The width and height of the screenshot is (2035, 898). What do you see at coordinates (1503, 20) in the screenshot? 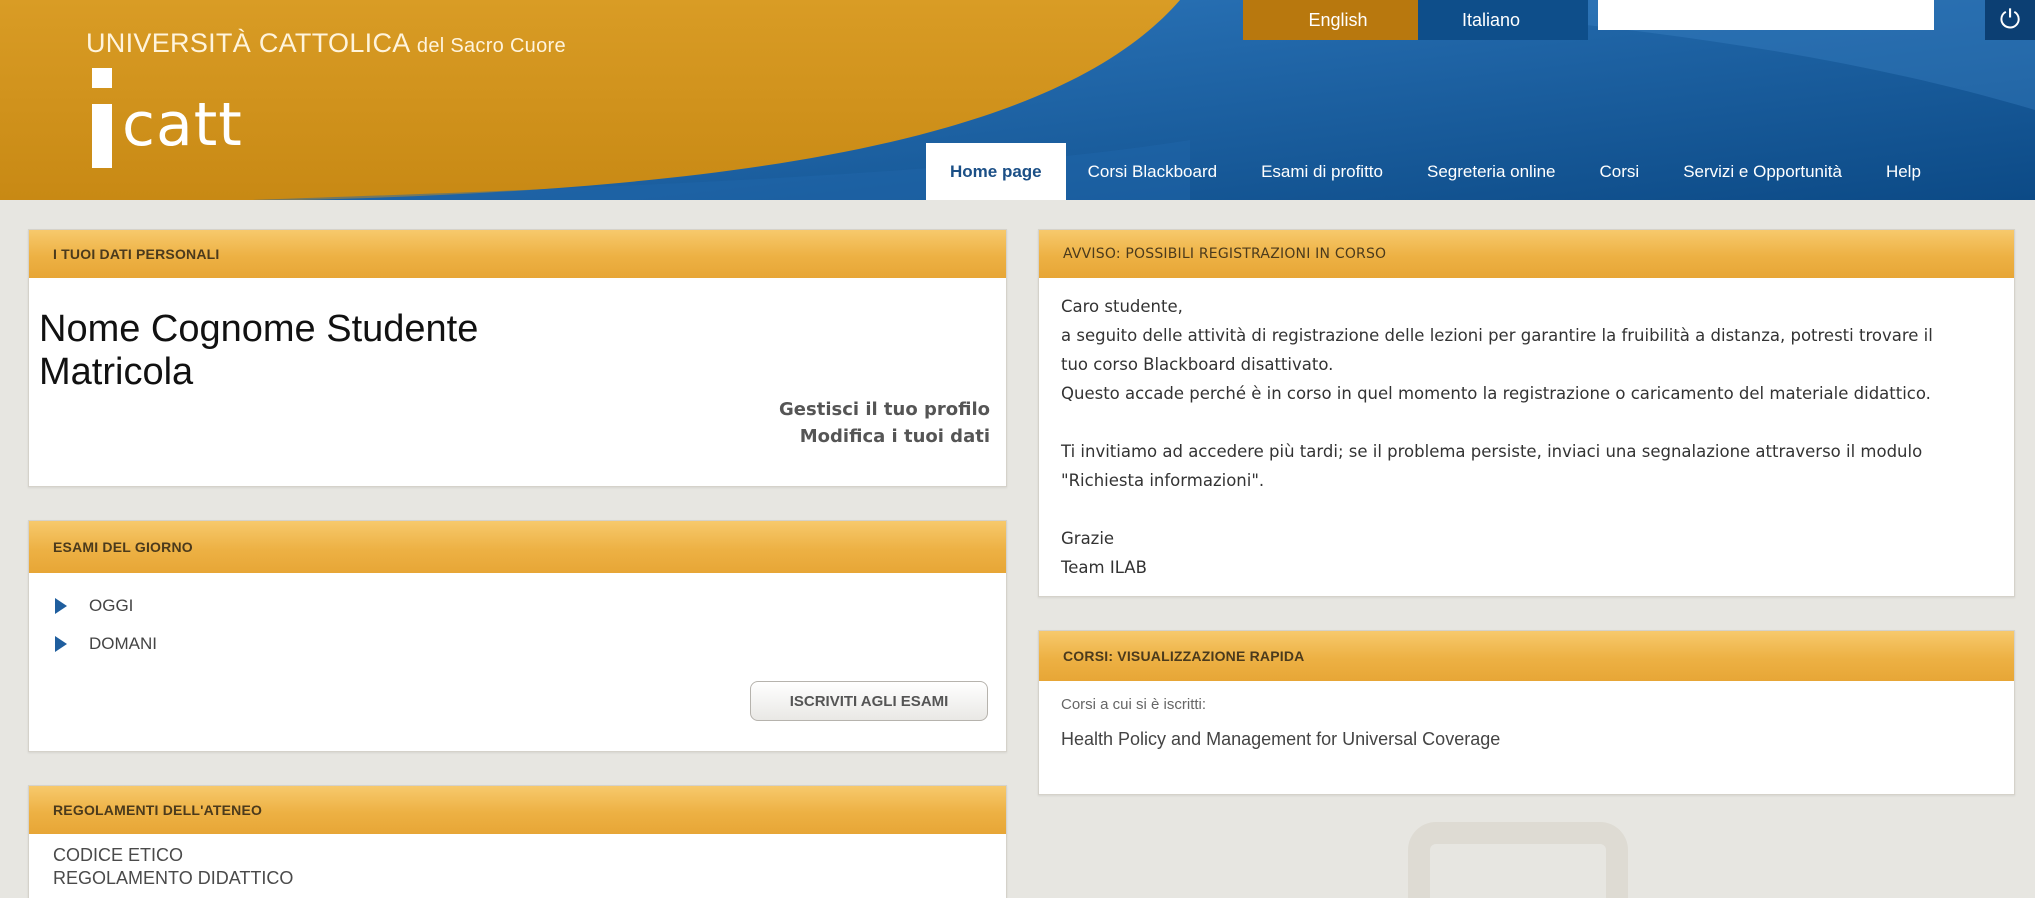
I see `lang-italian-tab: Italiano` at bounding box center [1503, 20].